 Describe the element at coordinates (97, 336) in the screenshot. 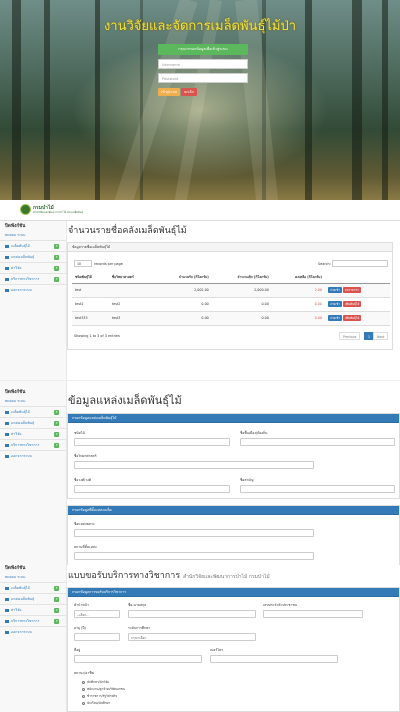

I see `table-info: Showing 1 to 3 of 3 entries` at that location.